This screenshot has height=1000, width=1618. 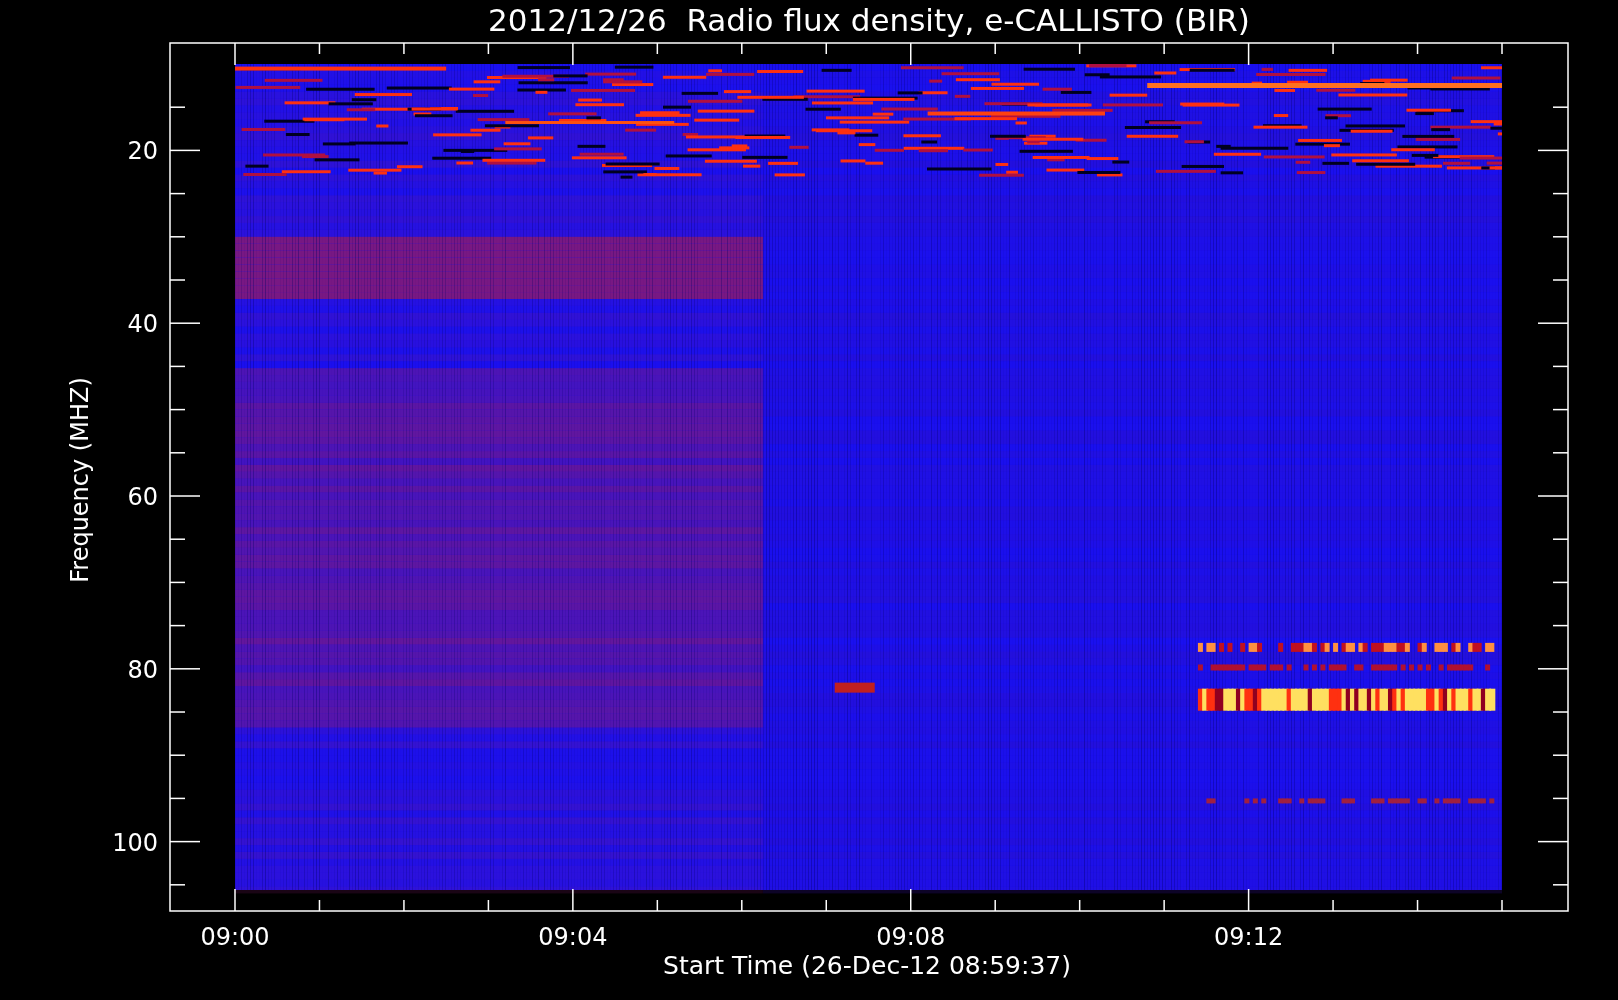 What do you see at coordinates (235, 937) in the screenshot?
I see `x-tick-label: 09:00` at bounding box center [235, 937].